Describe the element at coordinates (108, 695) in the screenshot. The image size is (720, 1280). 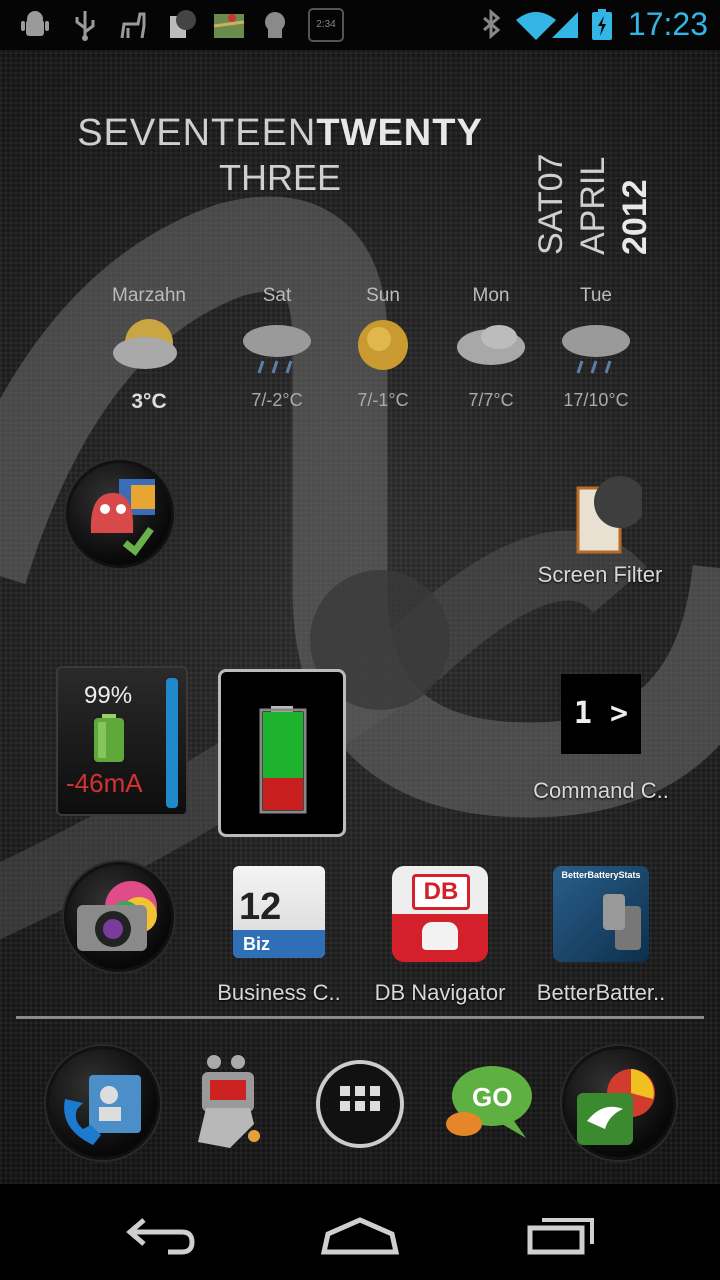
I see `battery-percent: 99%` at that location.